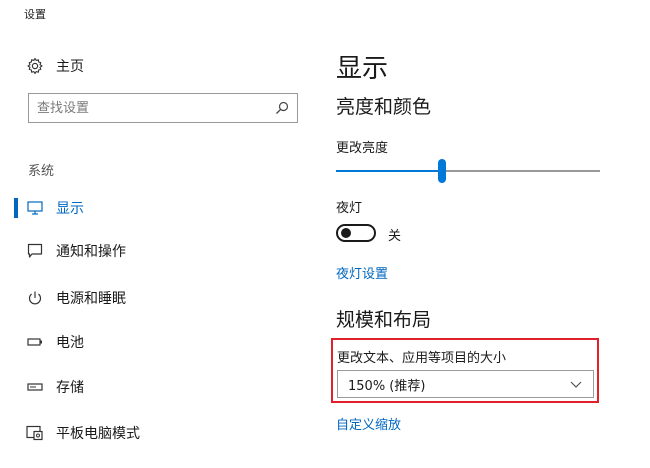 Image resolution: width=650 pixels, height=468 pixels. I want to click on sidebar-home-label: 主页, so click(70, 67).